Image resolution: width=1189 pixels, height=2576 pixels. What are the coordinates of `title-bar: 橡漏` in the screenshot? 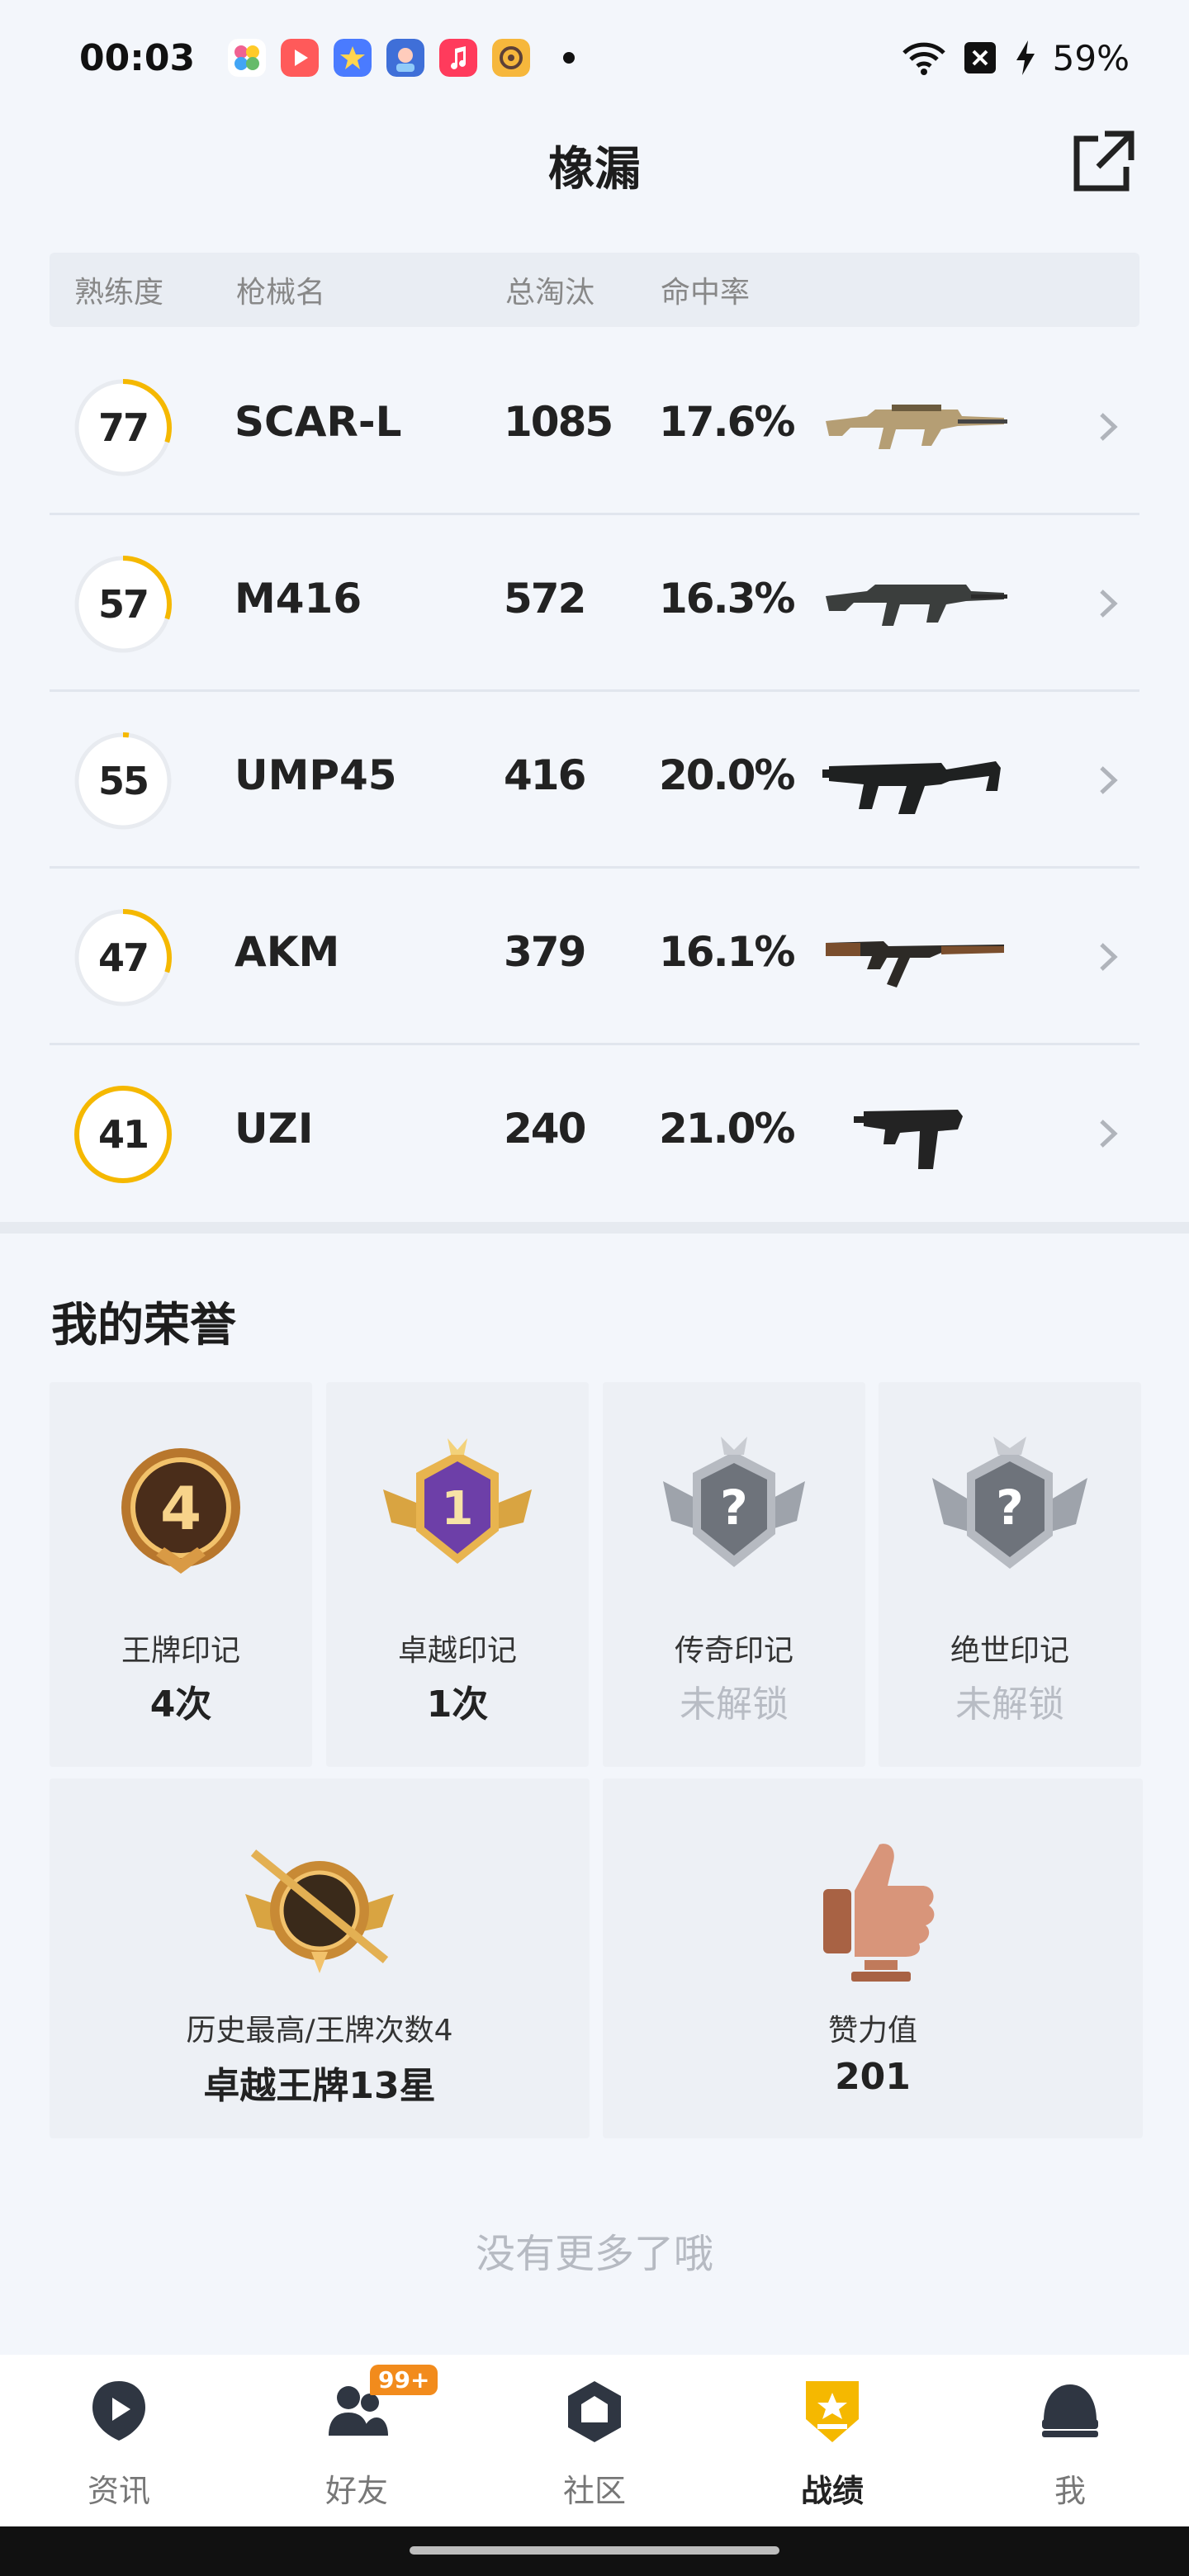 It's located at (594, 165).